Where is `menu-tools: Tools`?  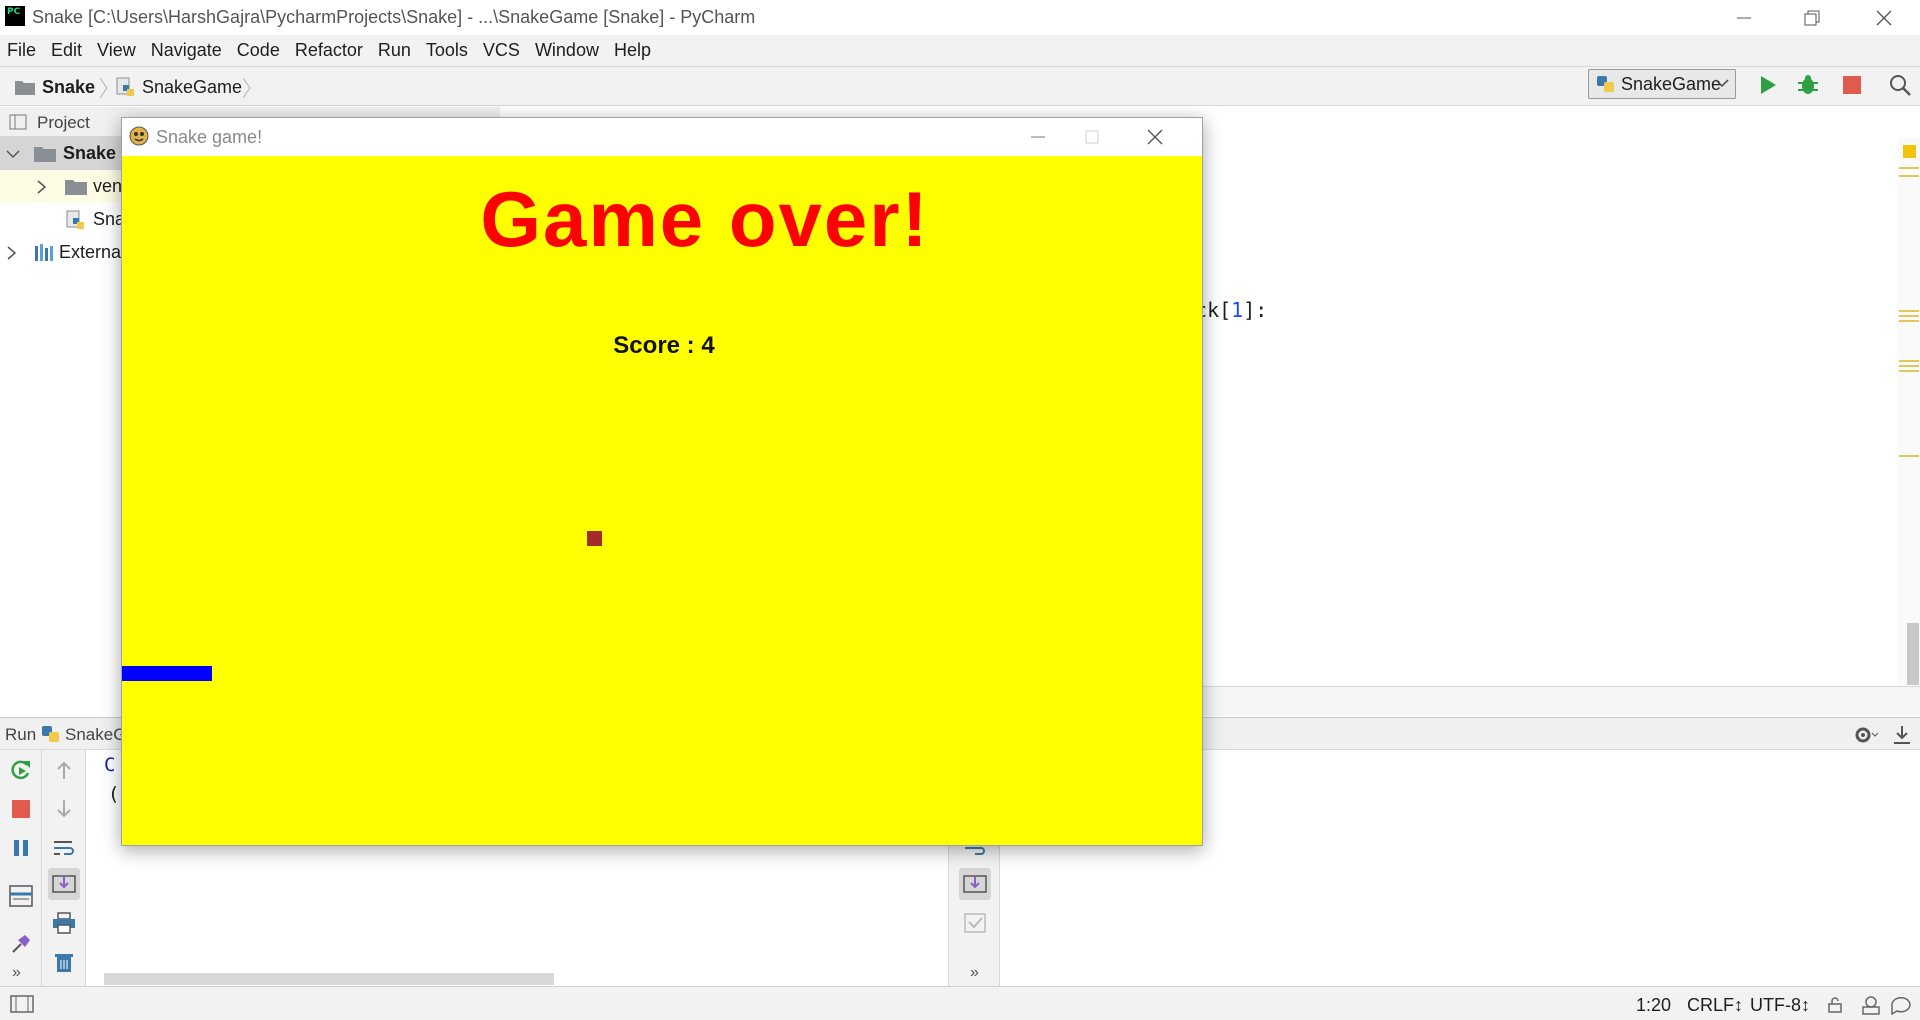 menu-tools: Tools is located at coordinates (447, 50).